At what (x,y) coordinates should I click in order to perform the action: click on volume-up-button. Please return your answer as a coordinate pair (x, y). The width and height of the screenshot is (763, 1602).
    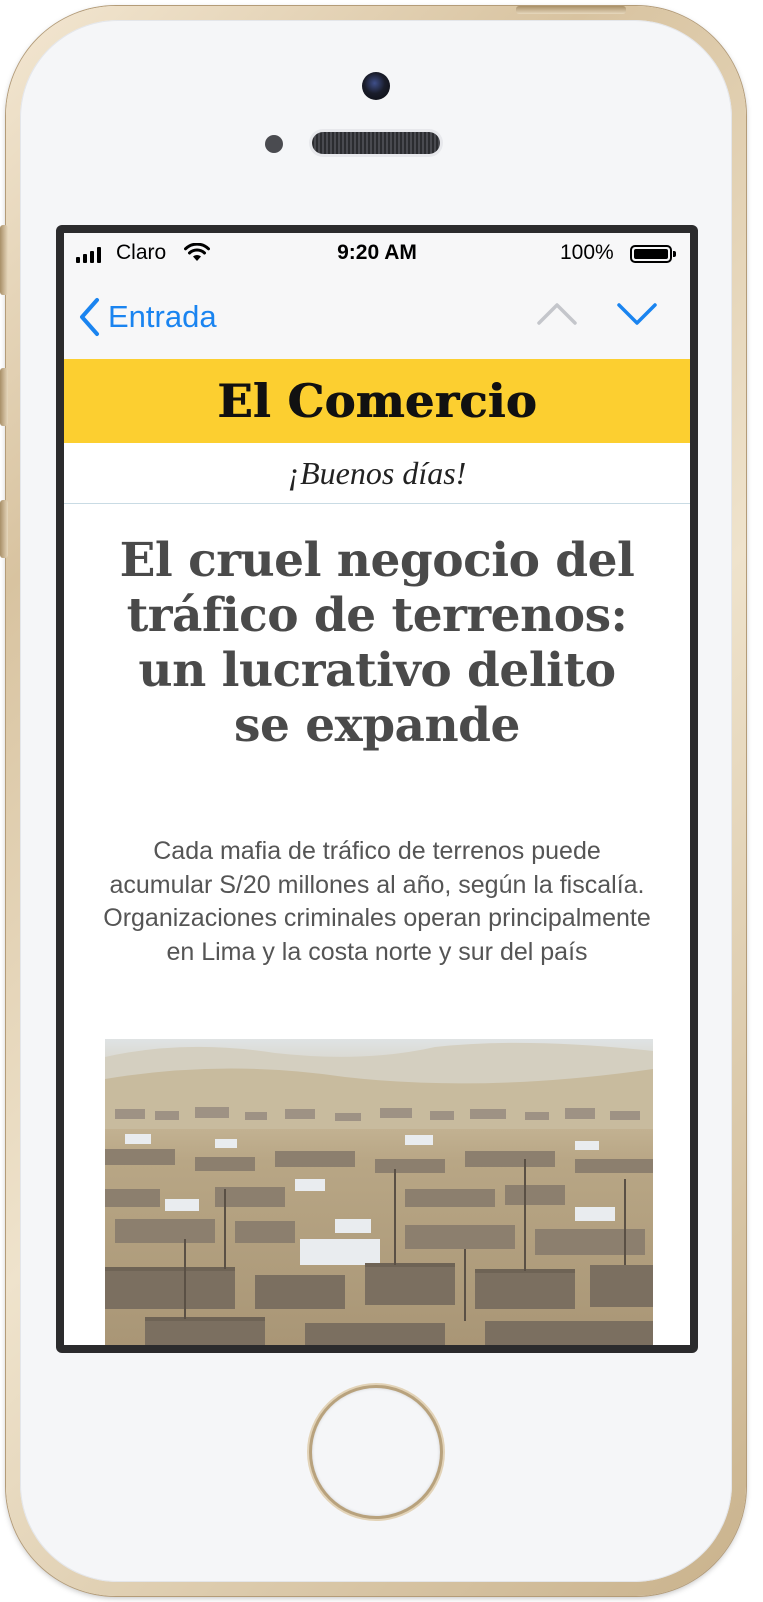
    Looking at the image, I should click on (4, 397).